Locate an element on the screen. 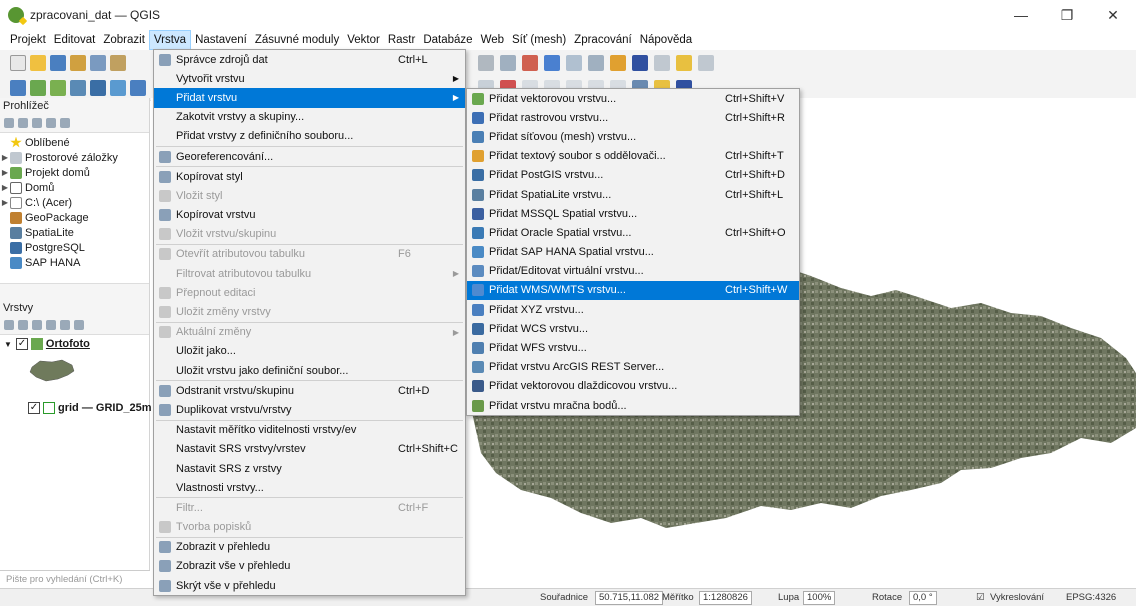 This screenshot has height=606, width=1136. layer-menu-item-otevrit-atributovou-tabulku: Otevřít atributovou tabulku F6 is located at coordinates (309, 254).